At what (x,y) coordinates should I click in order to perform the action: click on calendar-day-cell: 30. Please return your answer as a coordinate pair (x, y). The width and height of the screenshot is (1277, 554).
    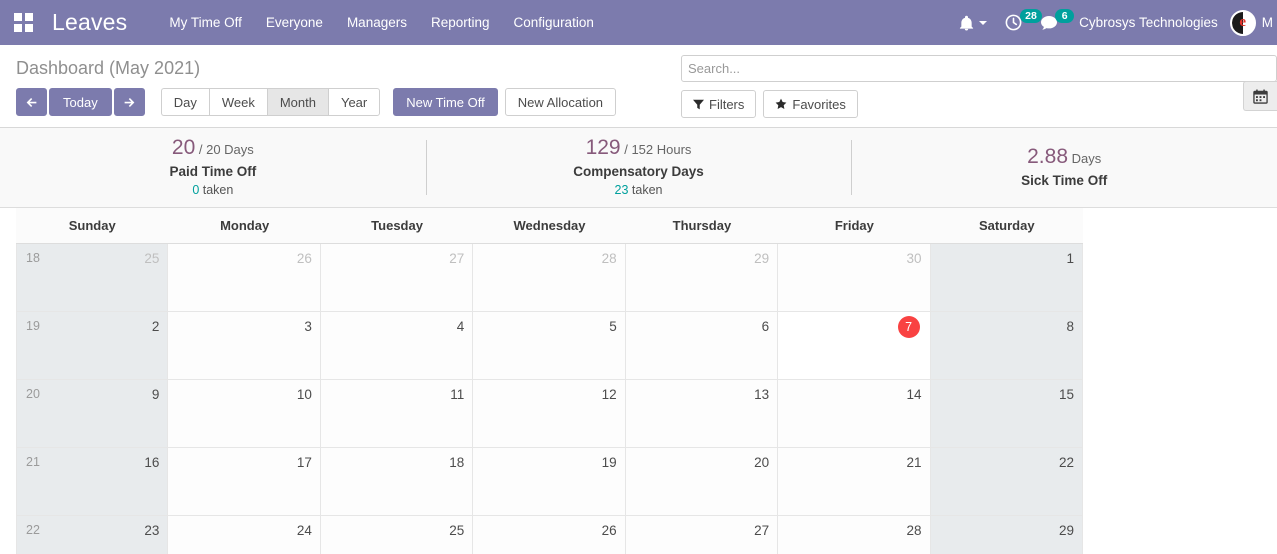
    Looking at the image, I should click on (854, 277).